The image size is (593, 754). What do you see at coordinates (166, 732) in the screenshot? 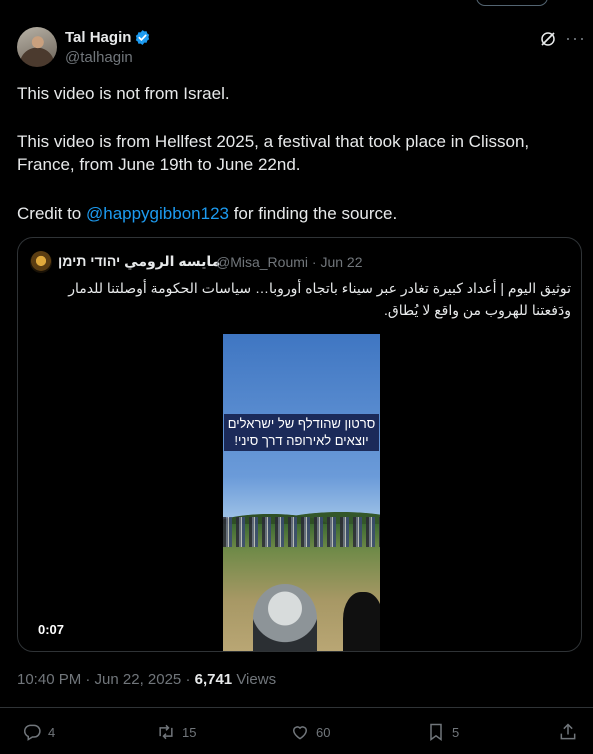
I see `repost-icon` at bounding box center [166, 732].